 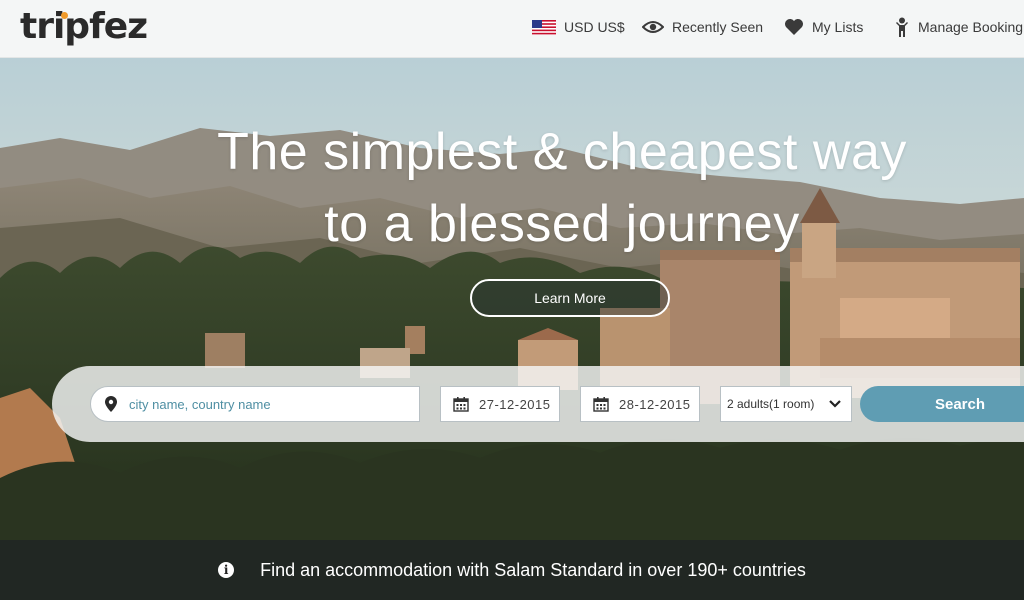 What do you see at coordinates (515, 404) in the screenshot?
I see `check-in-date: 27-12-2015` at bounding box center [515, 404].